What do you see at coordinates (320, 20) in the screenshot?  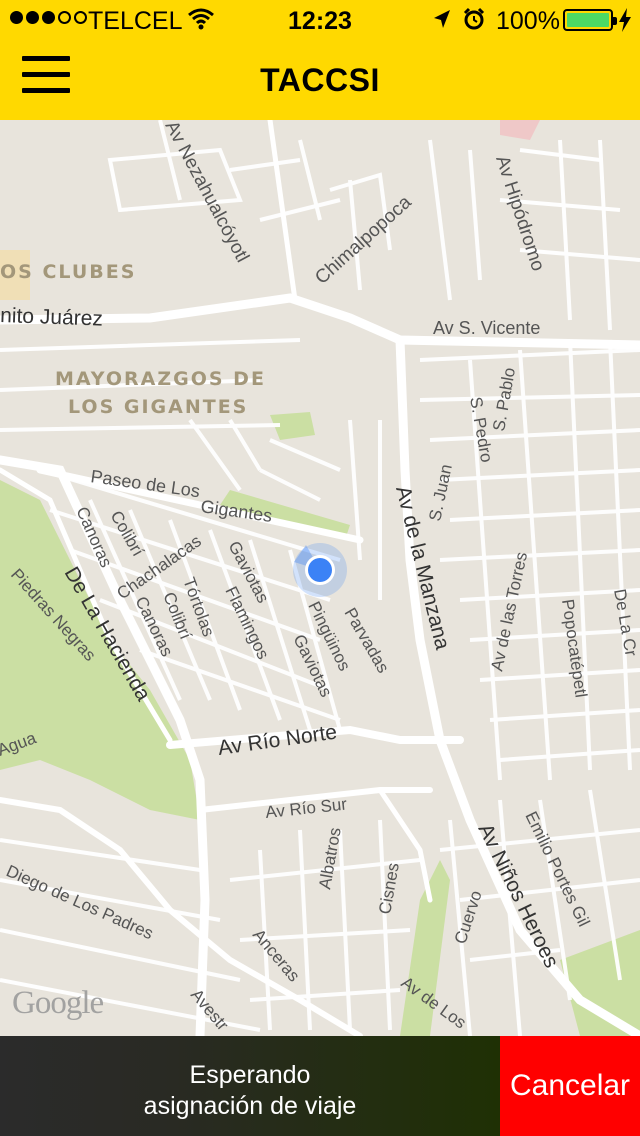 I see `status-bar: TELCEL 12:23 100%` at bounding box center [320, 20].